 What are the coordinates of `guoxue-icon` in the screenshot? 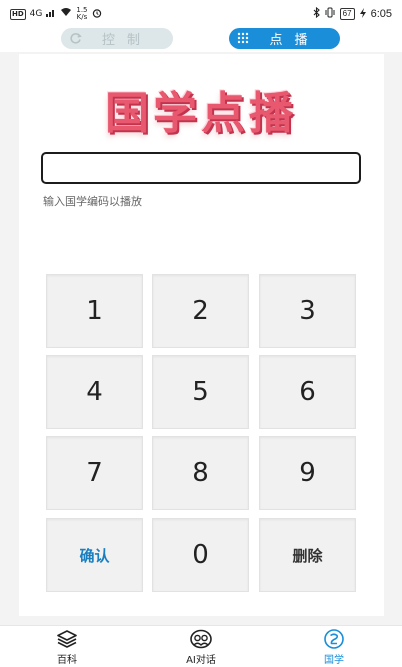 It's located at (334, 639).